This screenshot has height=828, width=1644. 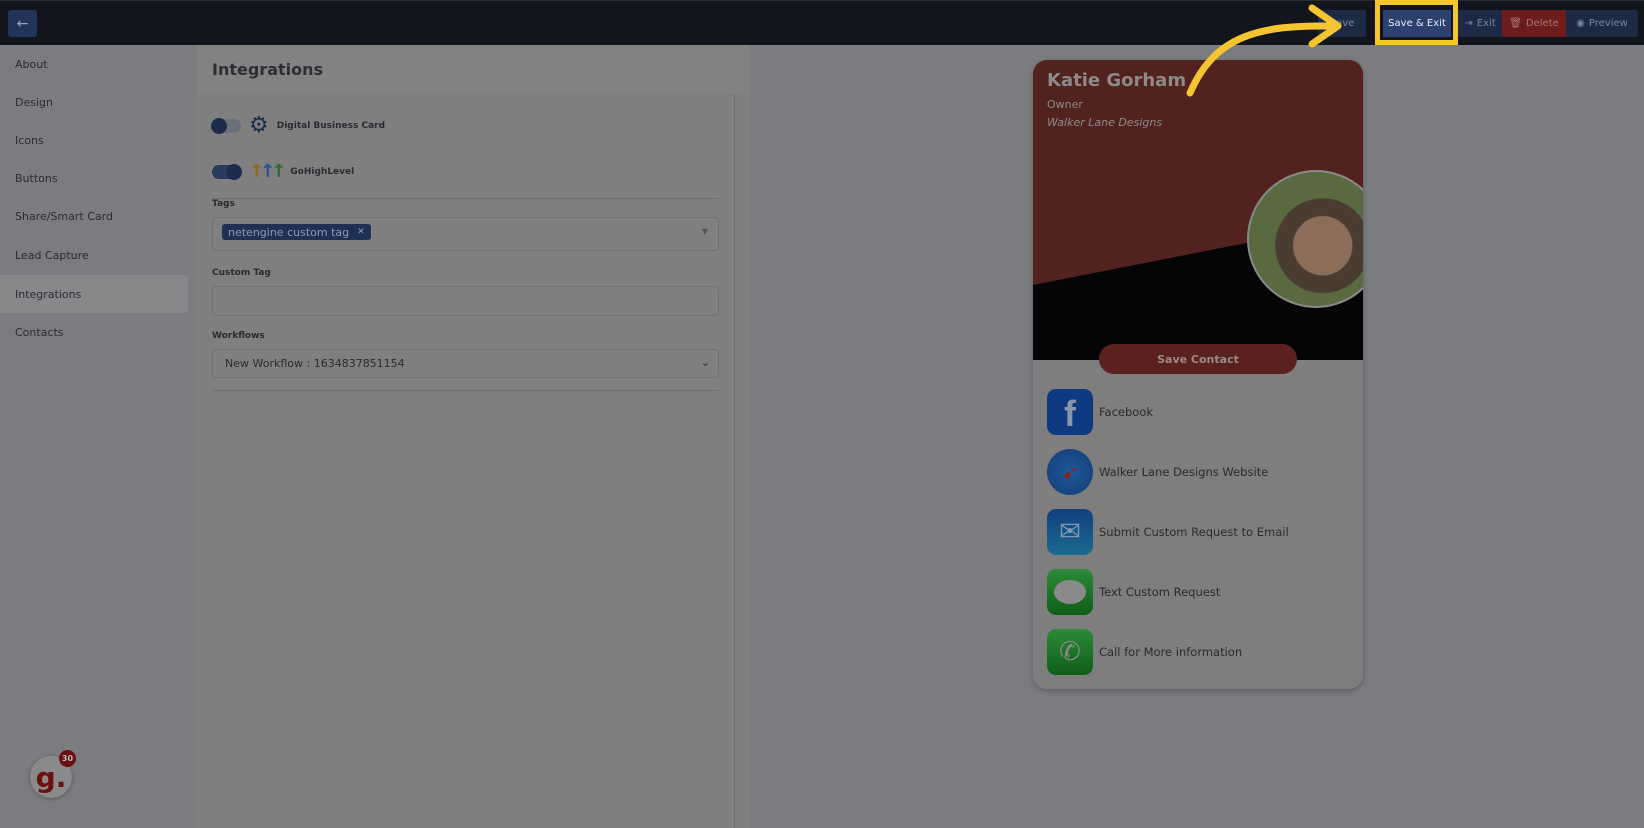 What do you see at coordinates (1117, 80) in the screenshot?
I see `card-name: Katie Gorham` at bounding box center [1117, 80].